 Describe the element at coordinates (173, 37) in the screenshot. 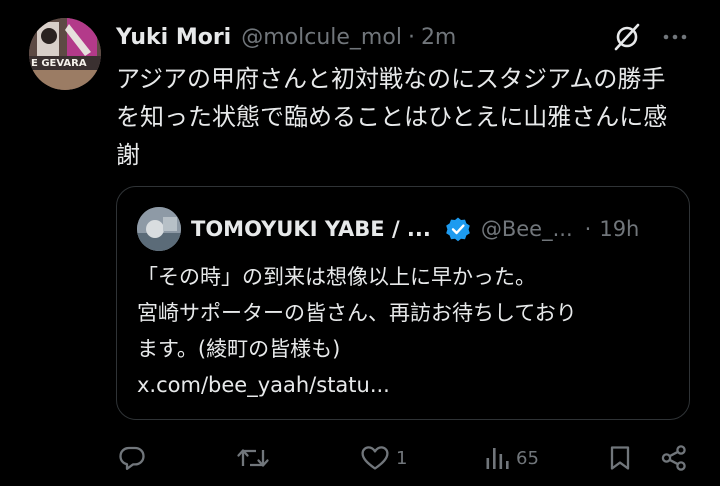

I see `author-display-name: Yuki Mori` at that location.